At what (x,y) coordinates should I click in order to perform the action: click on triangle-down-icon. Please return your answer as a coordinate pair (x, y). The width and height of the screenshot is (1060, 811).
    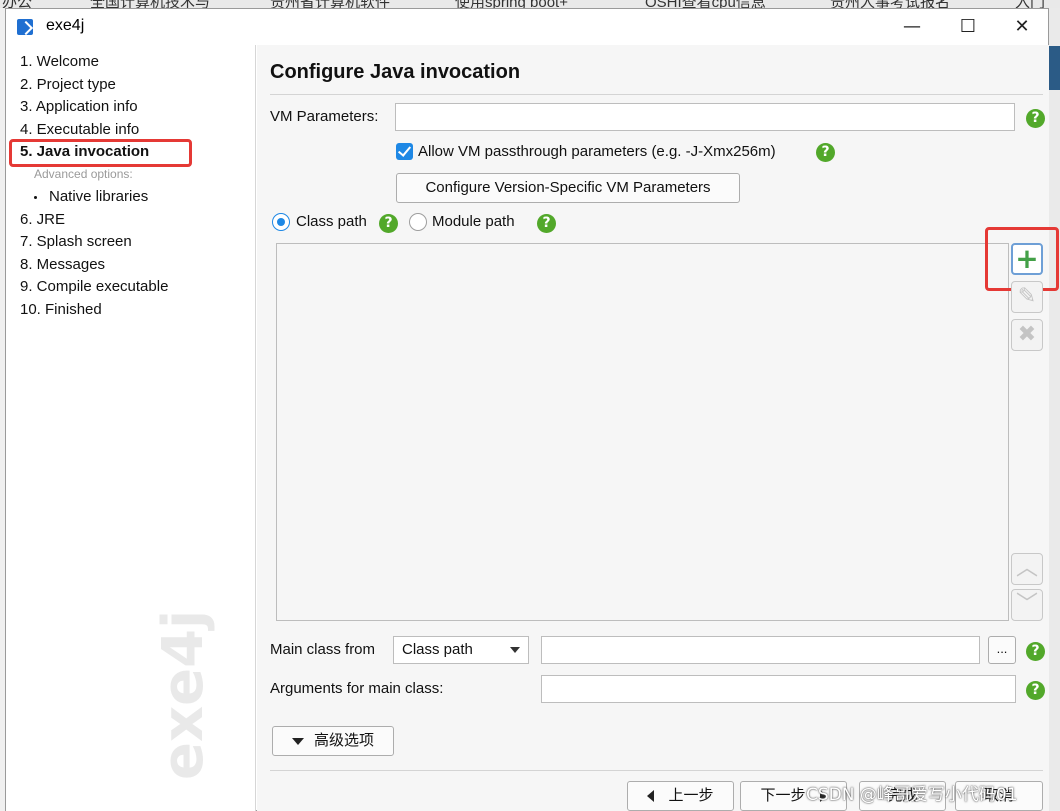
    Looking at the image, I should click on (297, 741).